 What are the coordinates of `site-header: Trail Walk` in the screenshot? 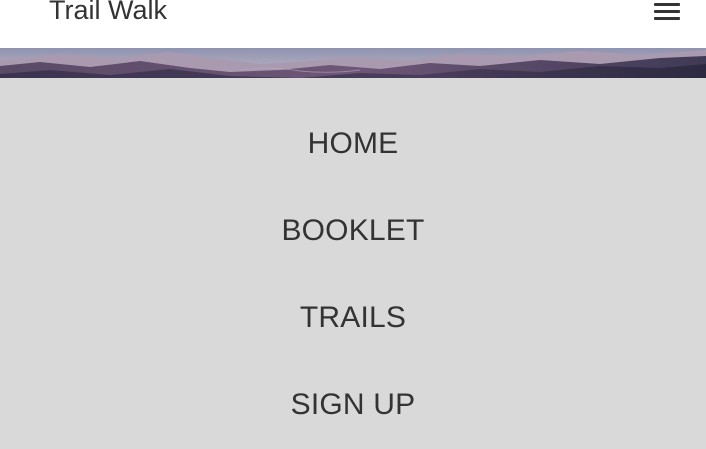 It's located at (353, 24).